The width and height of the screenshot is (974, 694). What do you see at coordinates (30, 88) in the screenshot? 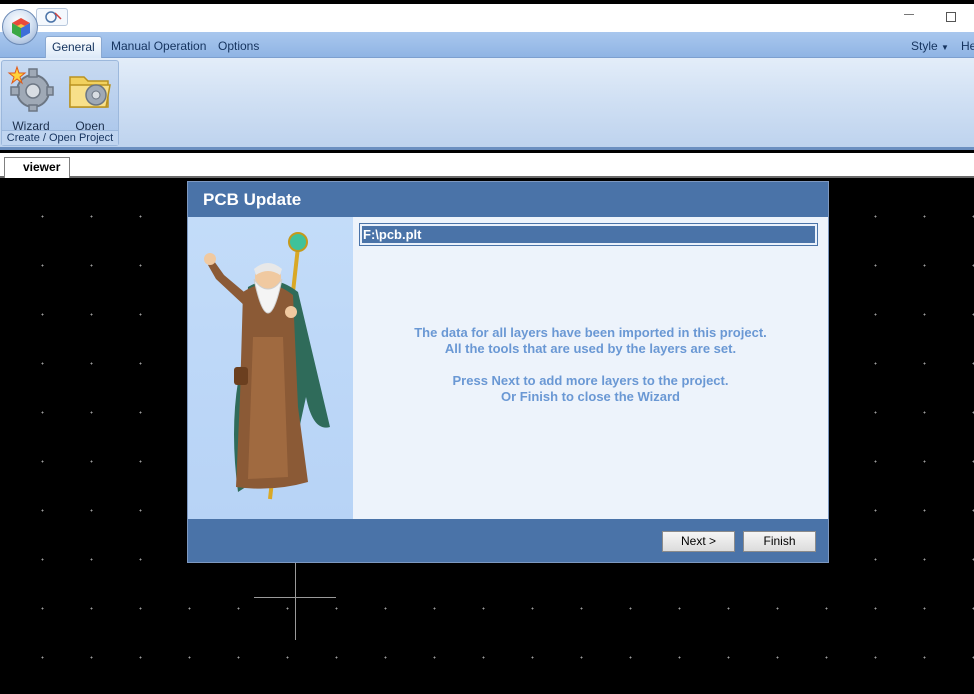
I see `wizard-gear-icon` at bounding box center [30, 88].